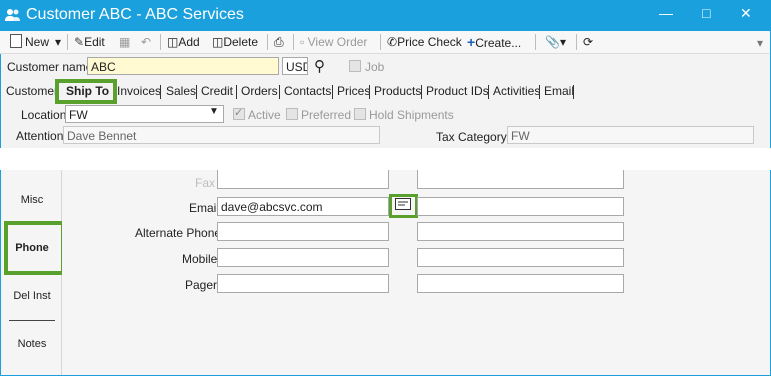 The height and width of the screenshot is (376, 771). Describe the element at coordinates (124, 42) in the screenshot. I see `save-icon: ▦` at that location.